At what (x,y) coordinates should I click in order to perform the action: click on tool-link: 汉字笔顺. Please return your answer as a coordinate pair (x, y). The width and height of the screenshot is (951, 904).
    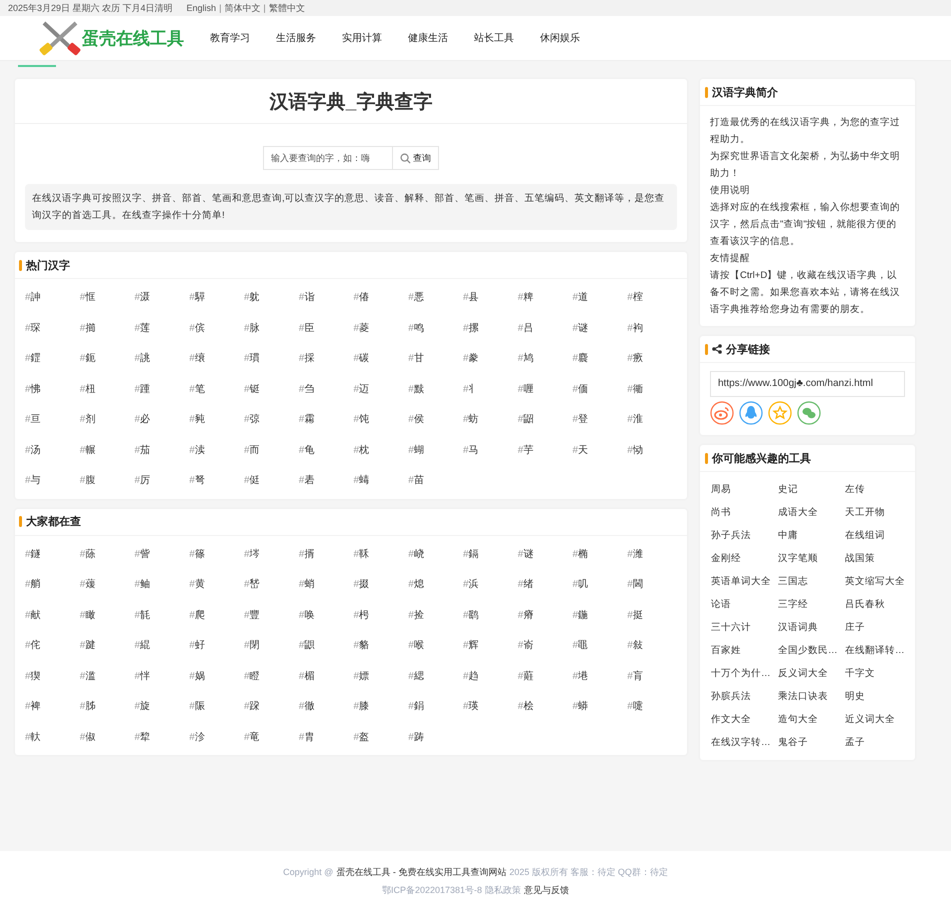
    Looking at the image, I should click on (811, 558).